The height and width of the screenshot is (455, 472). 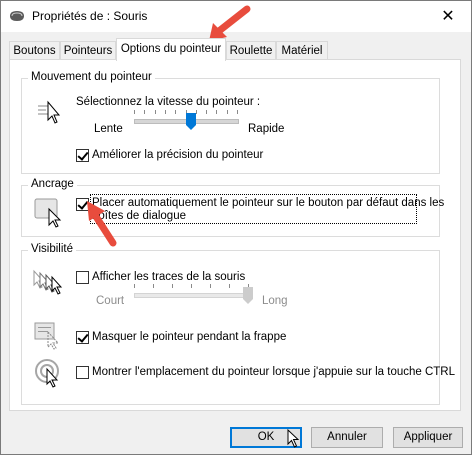 I want to click on tab-options-du-pointeur: Options du pointeur, so click(x=171, y=49).